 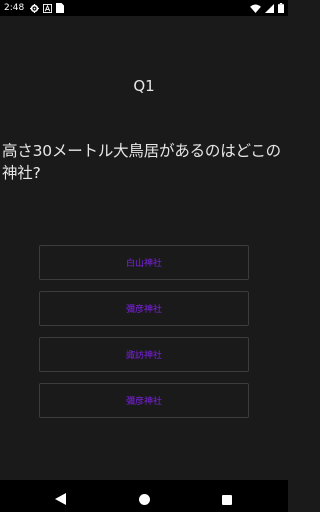 I want to click on answer-button-3: 諏訪神社, so click(x=144, y=354).